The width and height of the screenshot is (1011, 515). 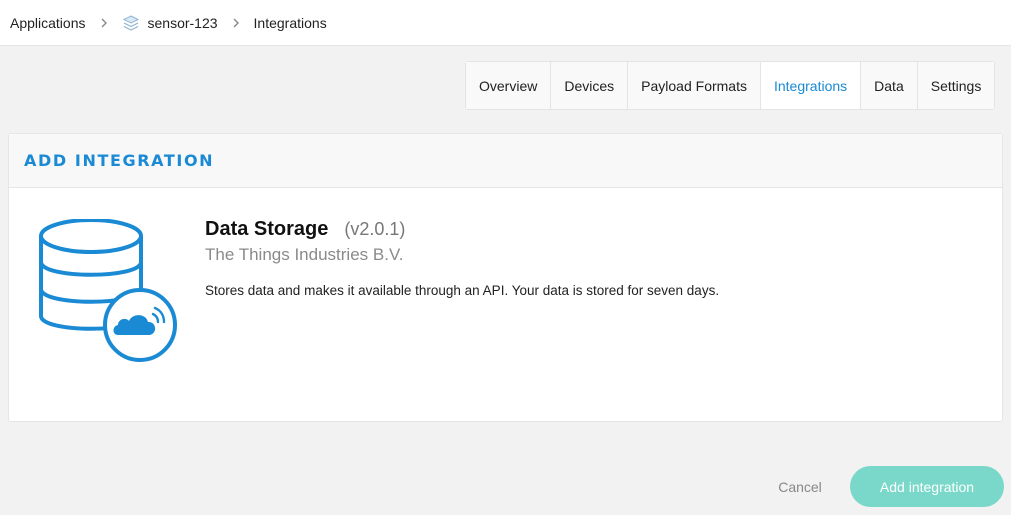 What do you see at coordinates (108, 291) in the screenshot?
I see `database-cloud-icon` at bounding box center [108, 291].